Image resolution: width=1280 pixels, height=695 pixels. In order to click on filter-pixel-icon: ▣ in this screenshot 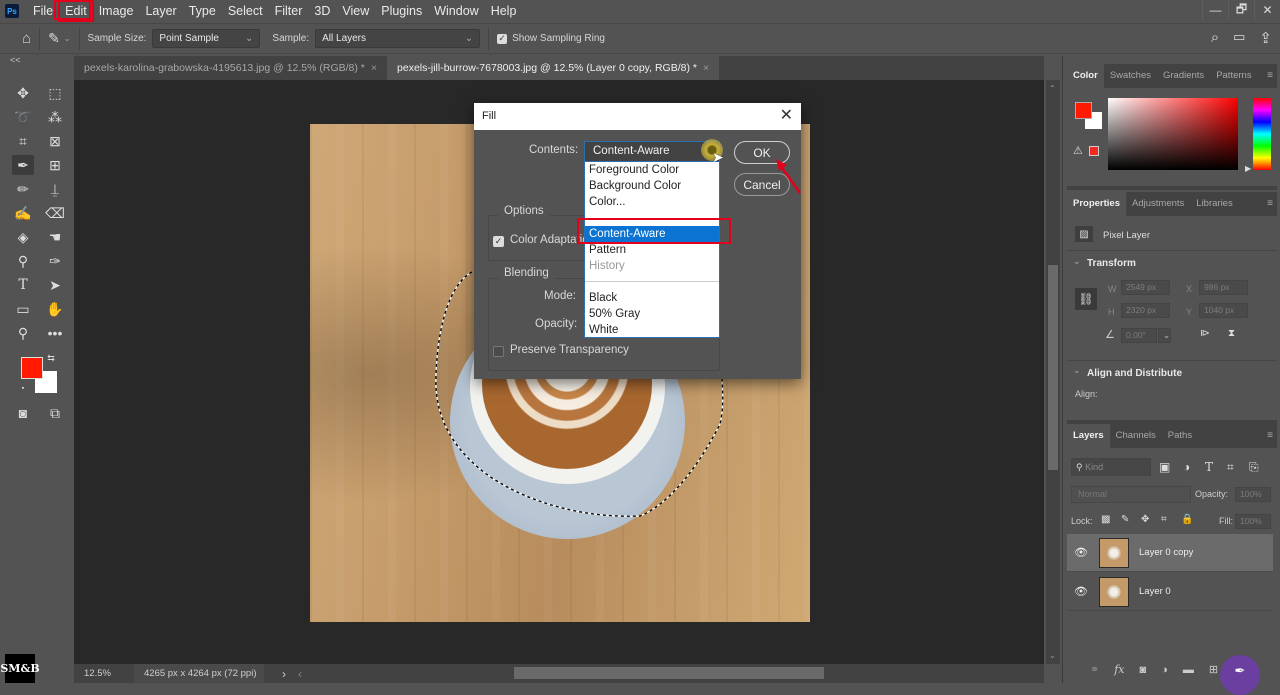, I will do `click(1164, 467)`.